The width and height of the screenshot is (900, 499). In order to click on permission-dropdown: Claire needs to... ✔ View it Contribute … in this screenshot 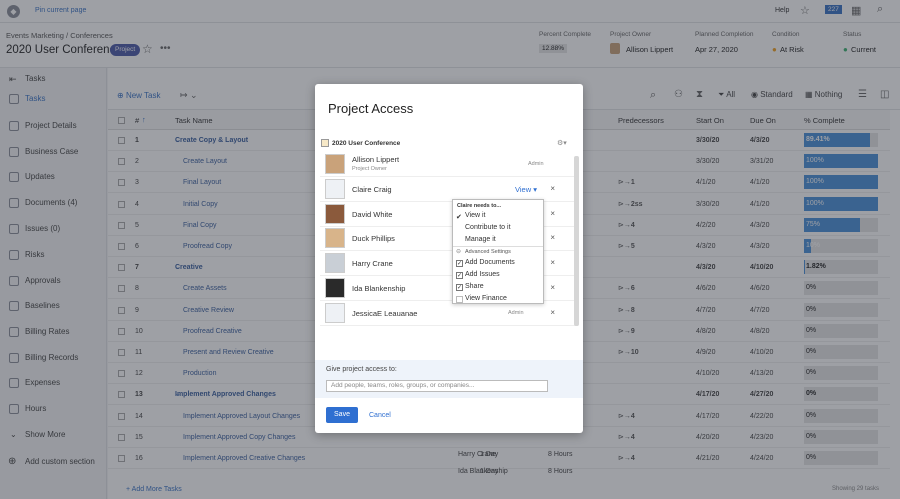, I will do `click(498, 251)`.